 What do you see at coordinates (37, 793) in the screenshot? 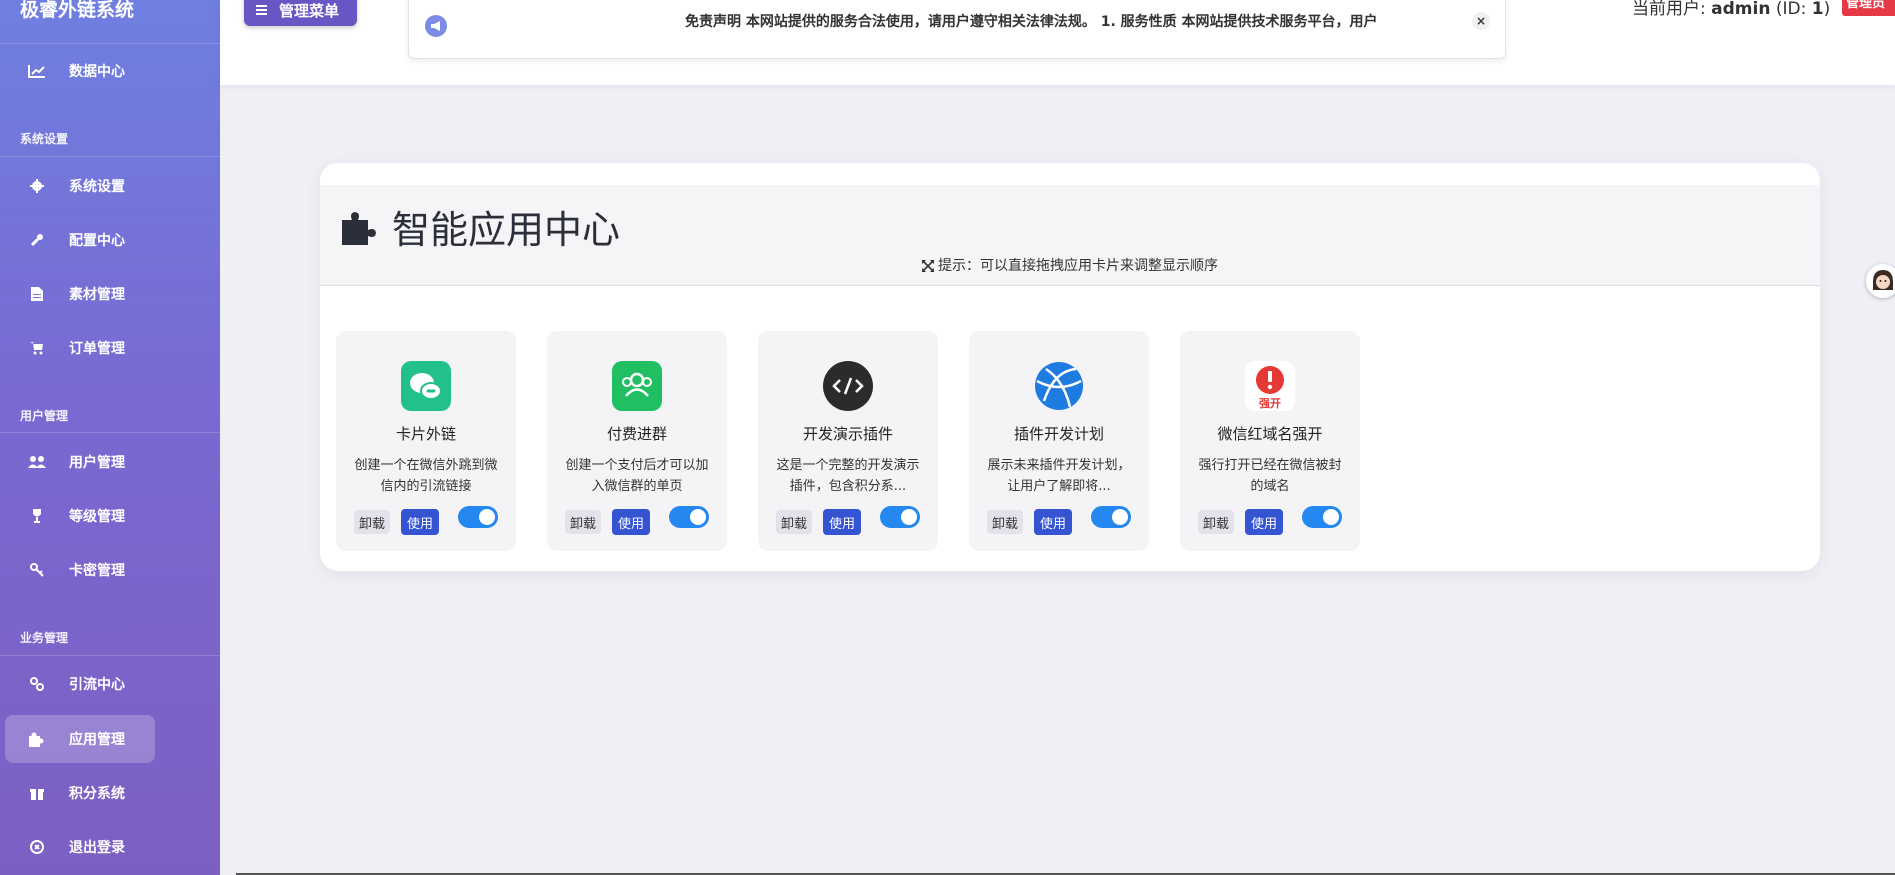
I see `gift-icon` at bounding box center [37, 793].